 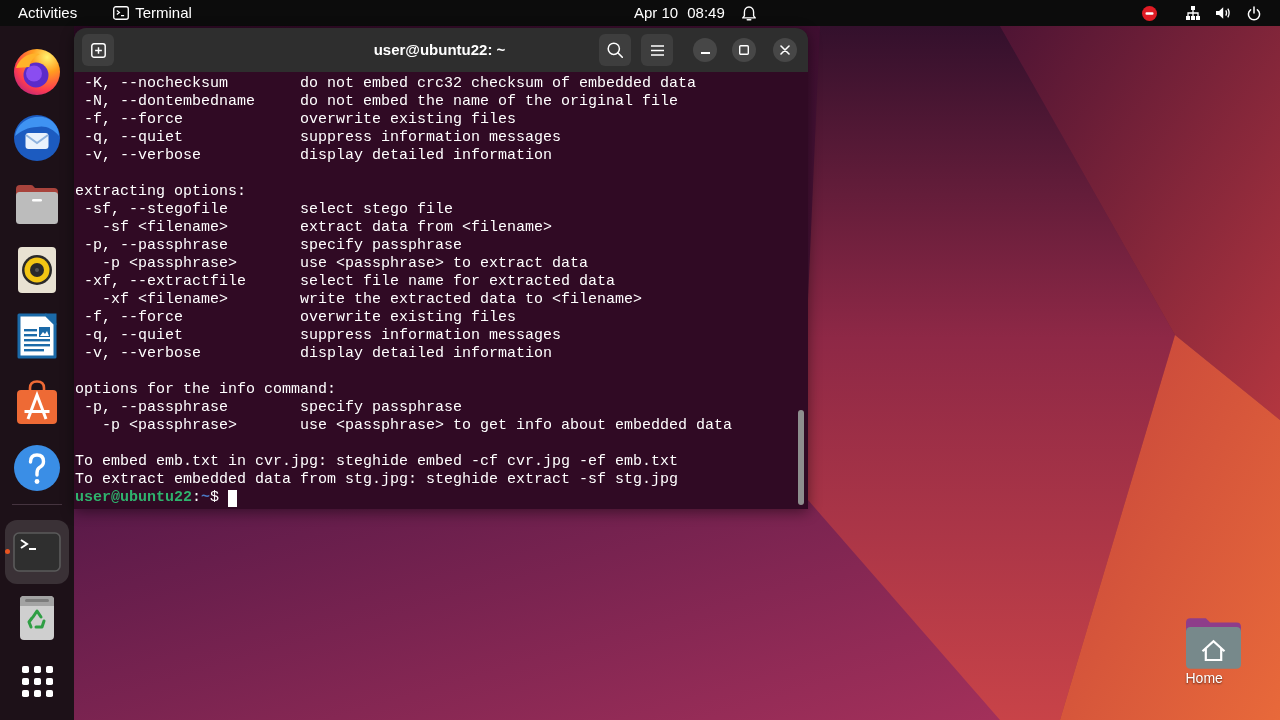 What do you see at coordinates (37, 138) in the screenshot?
I see `bird-envelope-icon` at bounding box center [37, 138].